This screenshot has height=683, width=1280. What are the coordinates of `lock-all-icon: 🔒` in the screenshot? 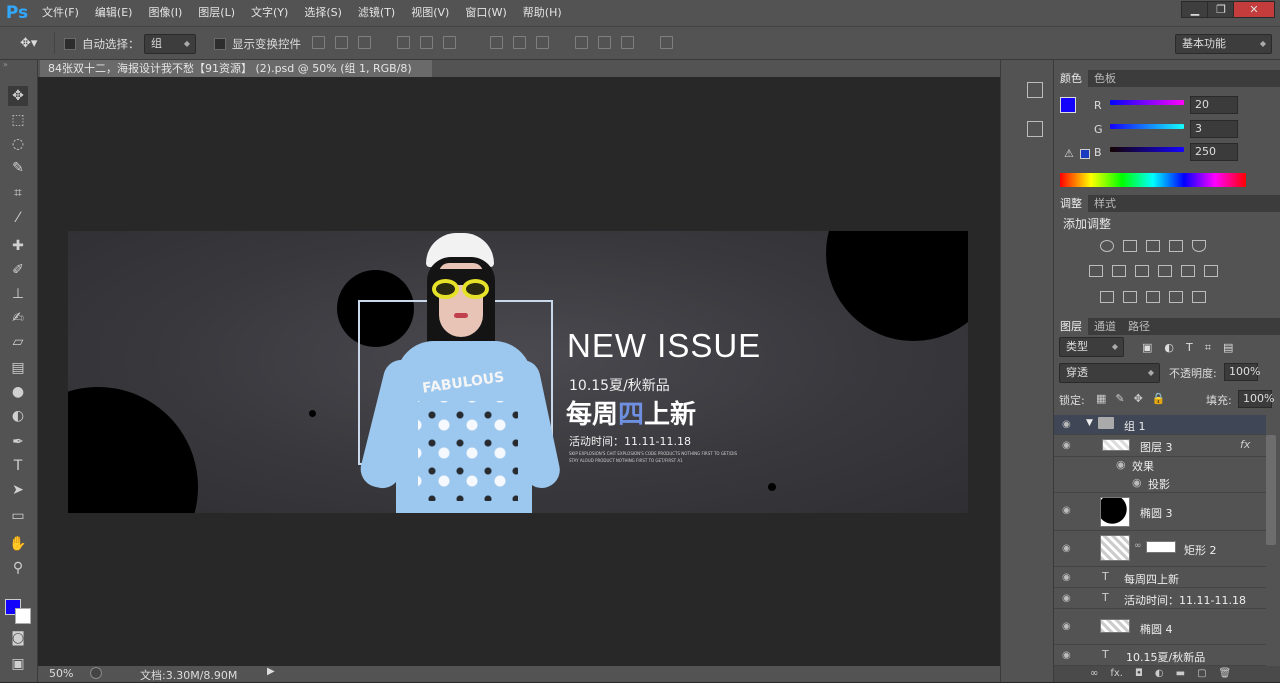 It's located at (1159, 398).